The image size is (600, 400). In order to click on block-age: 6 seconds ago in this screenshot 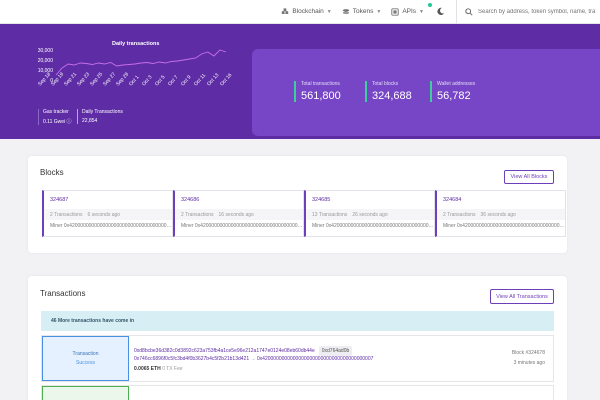, I will do `click(104, 214)`.